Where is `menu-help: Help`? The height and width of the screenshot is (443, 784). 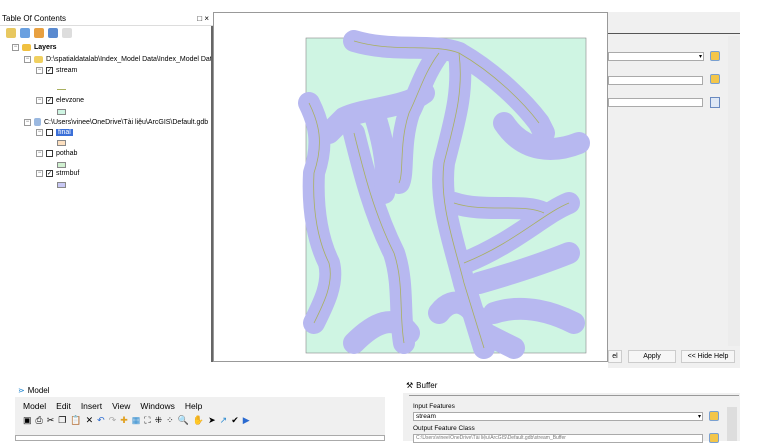
menu-help: Help is located at coordinates (193, 406).